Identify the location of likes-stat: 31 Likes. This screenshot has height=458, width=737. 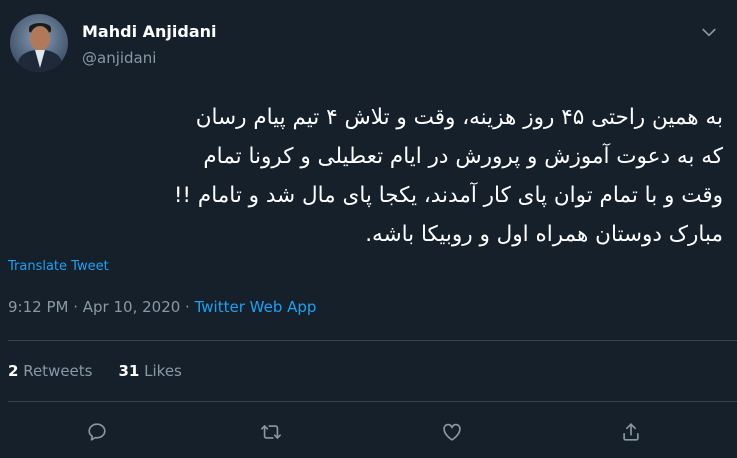
(150, 371).